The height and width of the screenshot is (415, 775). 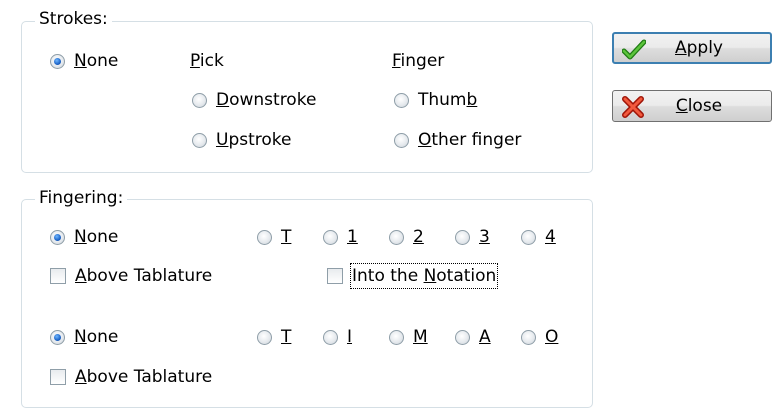 What do you see at coordinates (266, 100) in the screenshot?
I see `downstroke-label: Downstroke` at bounding box center [266, 100].